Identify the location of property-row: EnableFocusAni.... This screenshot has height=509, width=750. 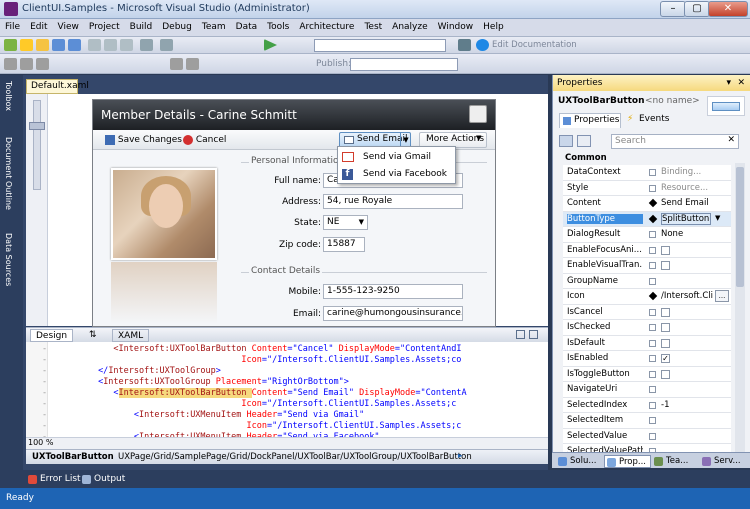
(647, 250).